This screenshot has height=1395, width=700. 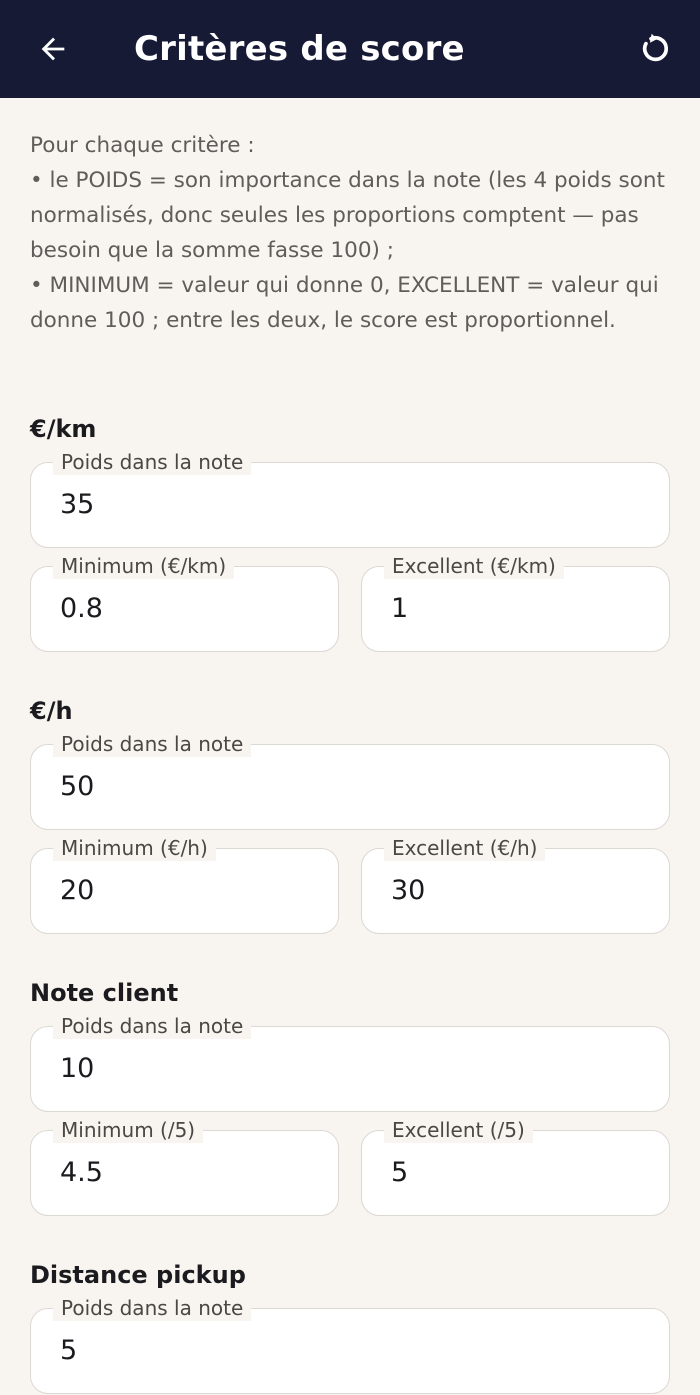 I want to click on criterion-title-note-client: Note client, so click(x=104, y=993).